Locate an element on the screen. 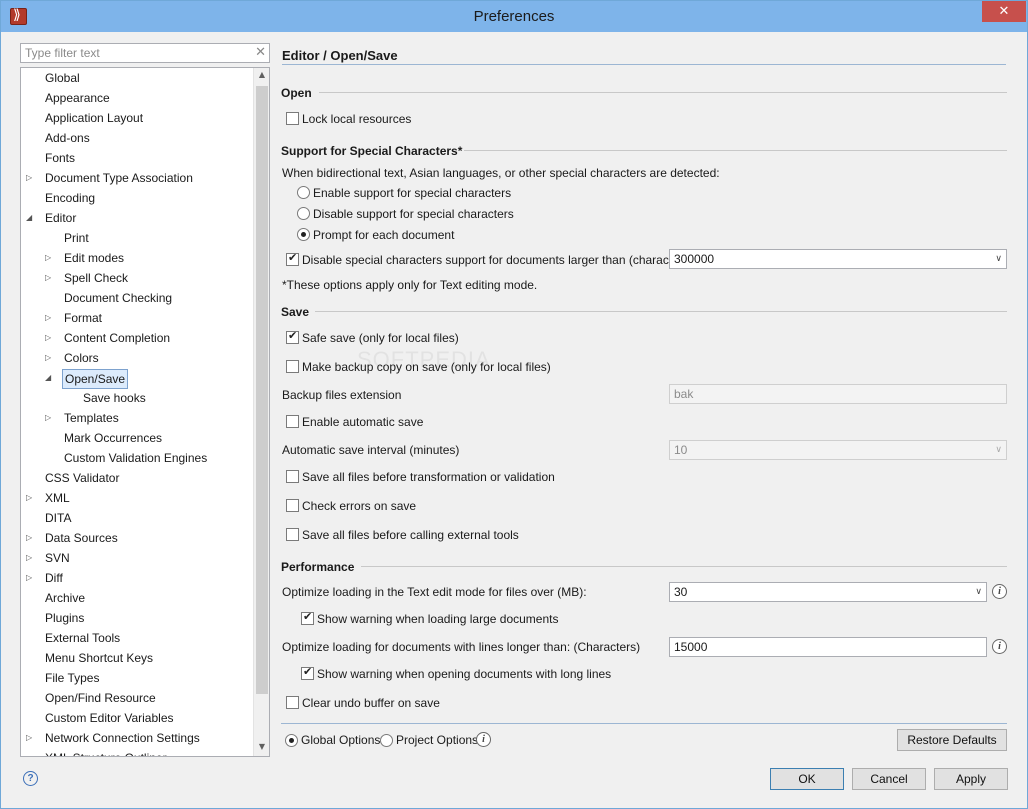 This screenshot has height=809, width=1028. disable-large-value: 300000 is located at coordinates (694, 259).